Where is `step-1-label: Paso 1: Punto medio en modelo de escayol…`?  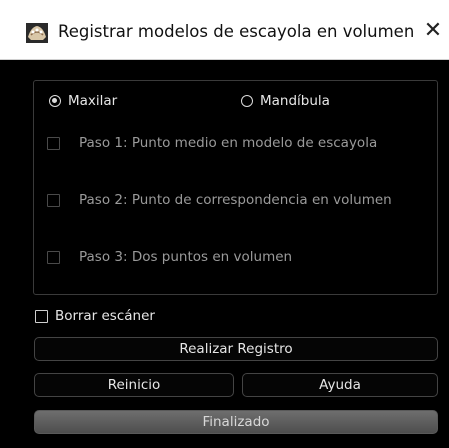 step-1-label: Paso 1: Punto medio en modelo de escayol… is located at coordinates (228, 143).